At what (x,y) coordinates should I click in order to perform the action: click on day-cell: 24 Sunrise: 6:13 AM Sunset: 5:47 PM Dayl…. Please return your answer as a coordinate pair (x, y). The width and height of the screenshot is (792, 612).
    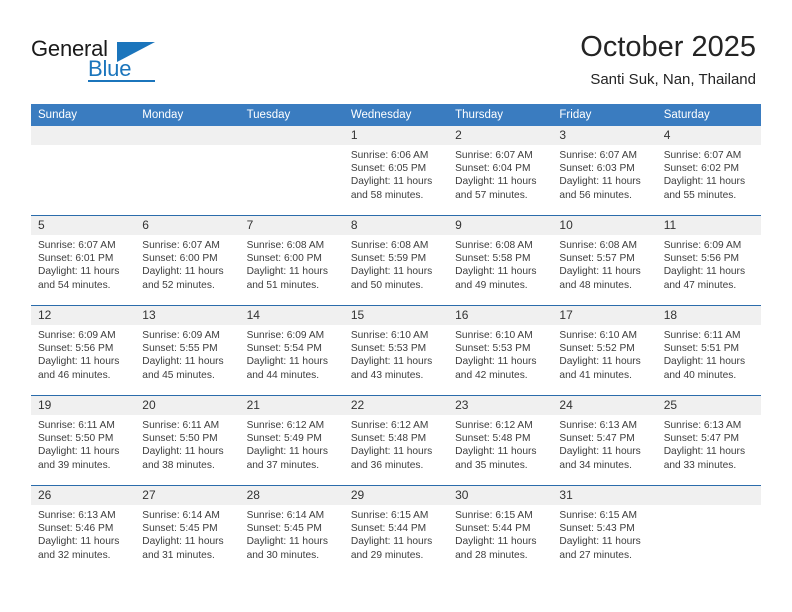
    Looking at the image, I should click on (604, 440).